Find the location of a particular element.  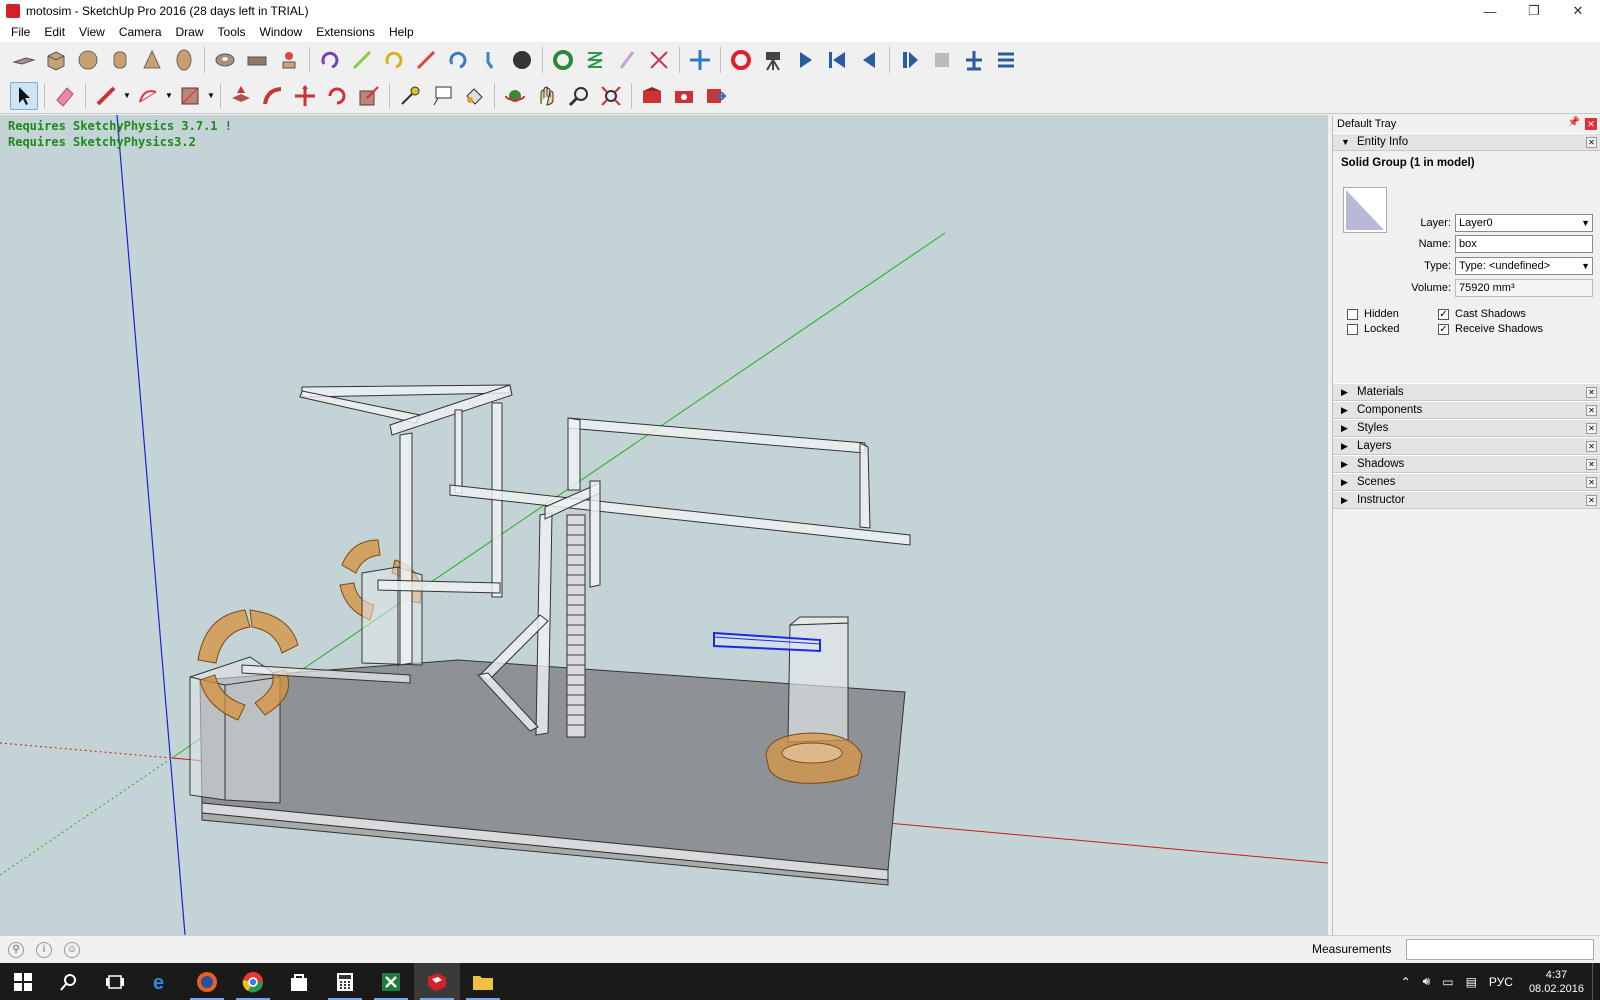

zoom-icon is located at coordinates (579, 96).